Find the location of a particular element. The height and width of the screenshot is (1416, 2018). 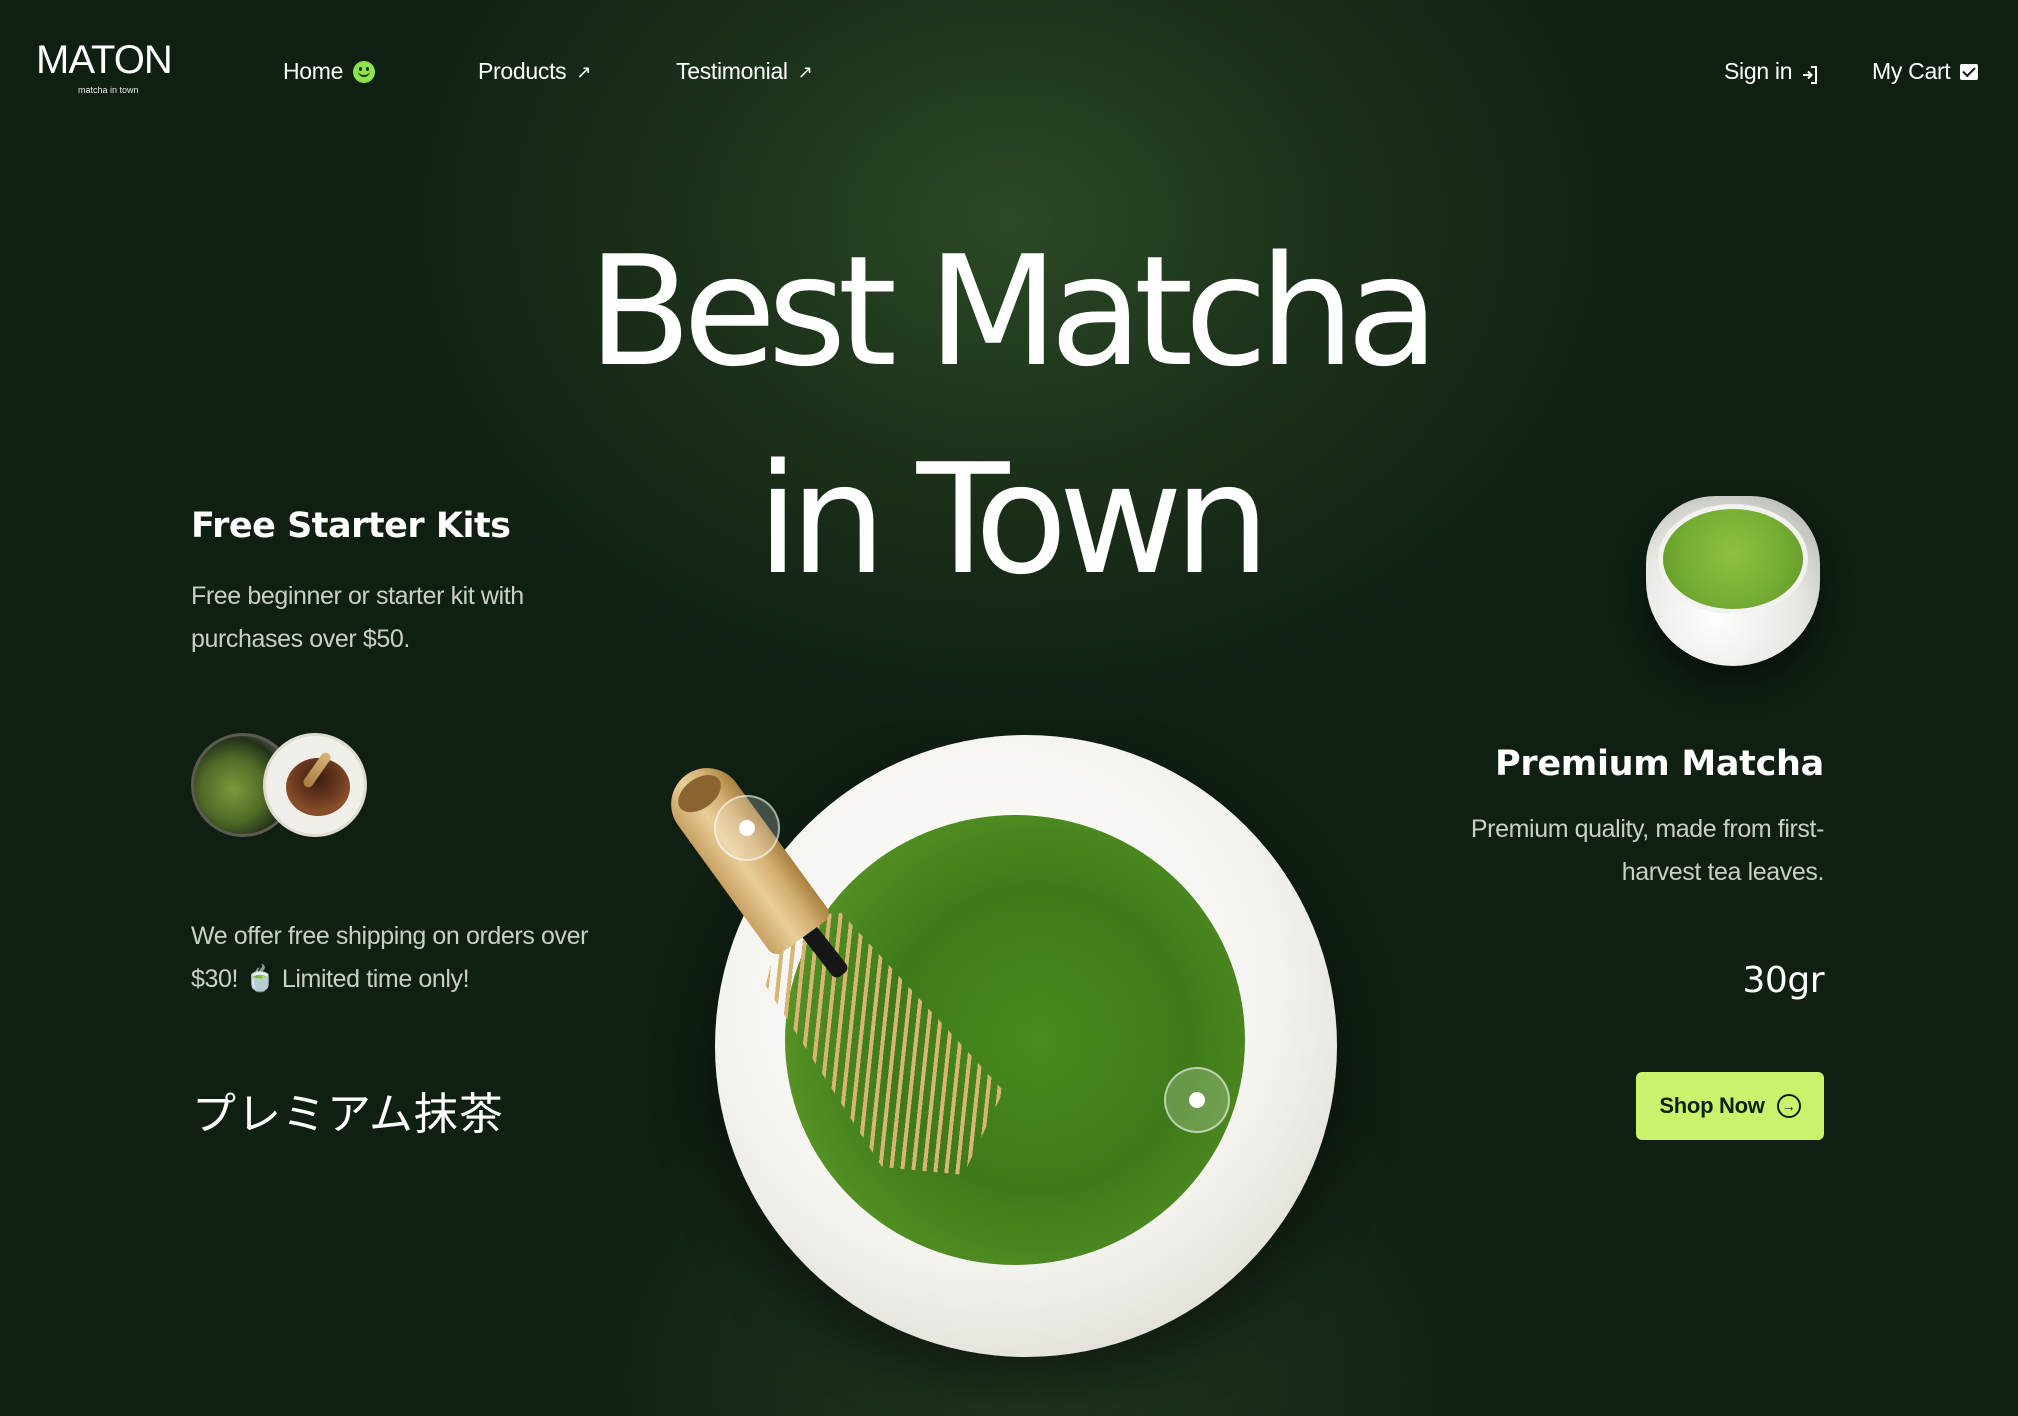

shop-now-label: Shop Now is located at coordinates (1712, 1105).